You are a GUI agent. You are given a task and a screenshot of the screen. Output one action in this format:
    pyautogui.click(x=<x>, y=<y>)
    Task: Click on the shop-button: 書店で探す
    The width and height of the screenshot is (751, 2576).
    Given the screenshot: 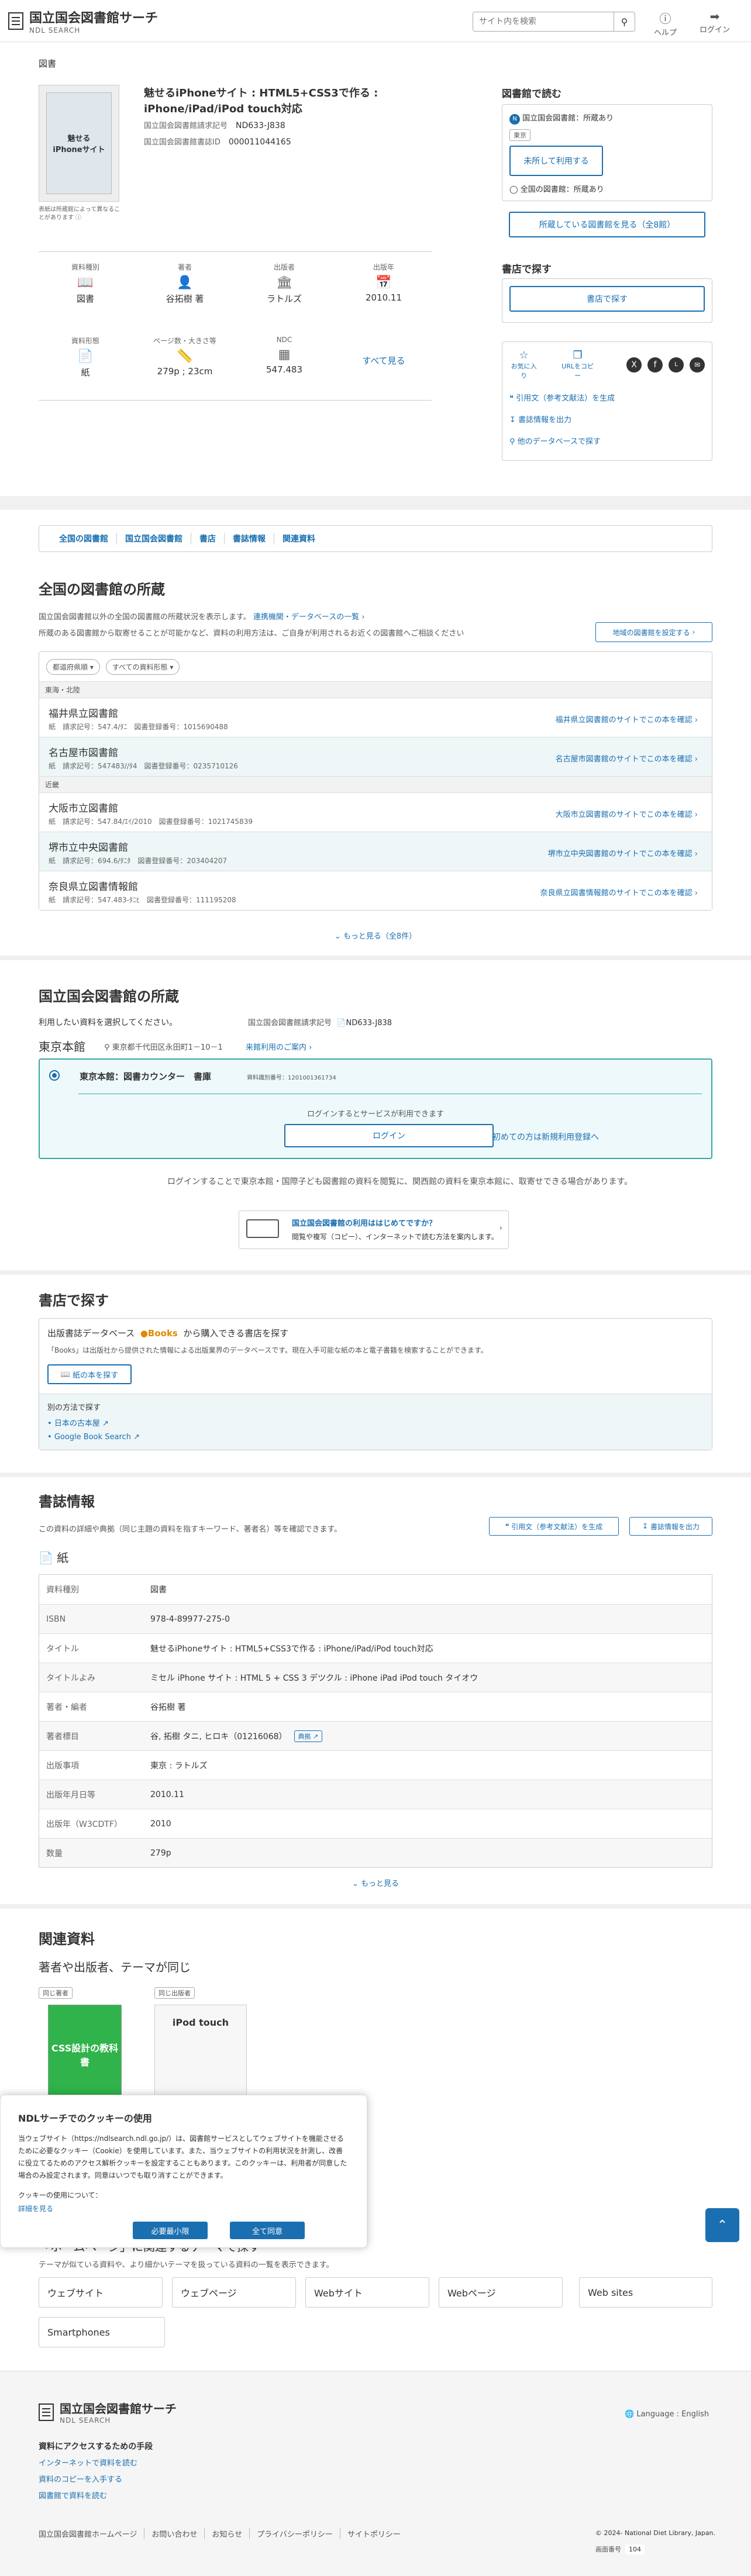 What is the action you would take?
    pyautogui.click(x=607, y=299)
    